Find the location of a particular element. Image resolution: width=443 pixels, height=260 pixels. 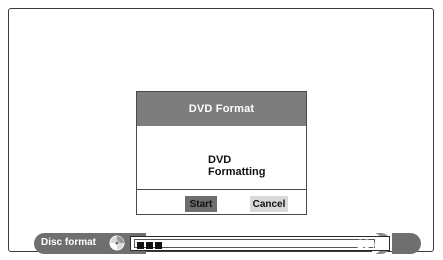

progress-percent: 18% is located at coordinates (368, 243).